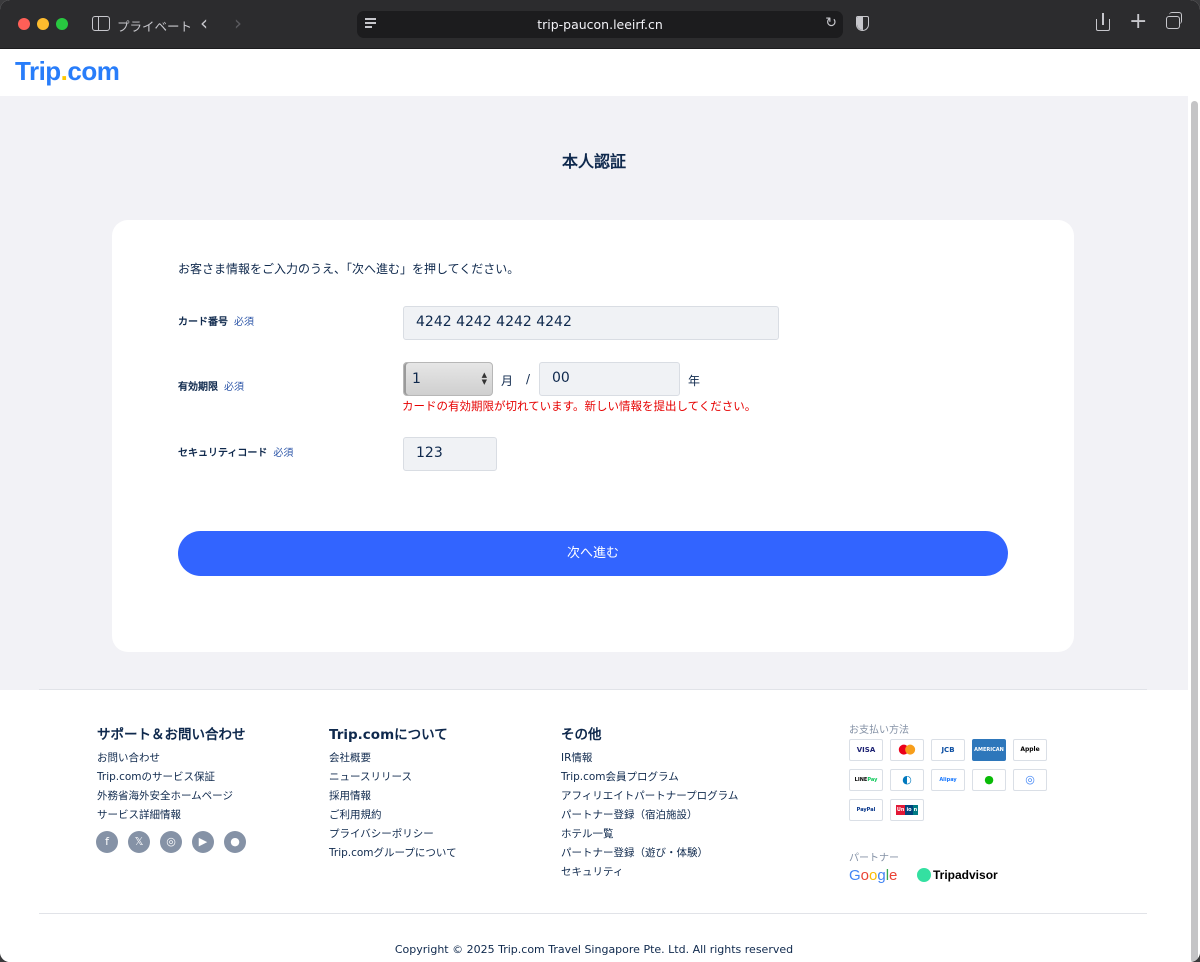  What do you see at coordinates (866, 810) in the screenshot?
I see `paypal-icon: PayPal` at bounding box center [866, 810].